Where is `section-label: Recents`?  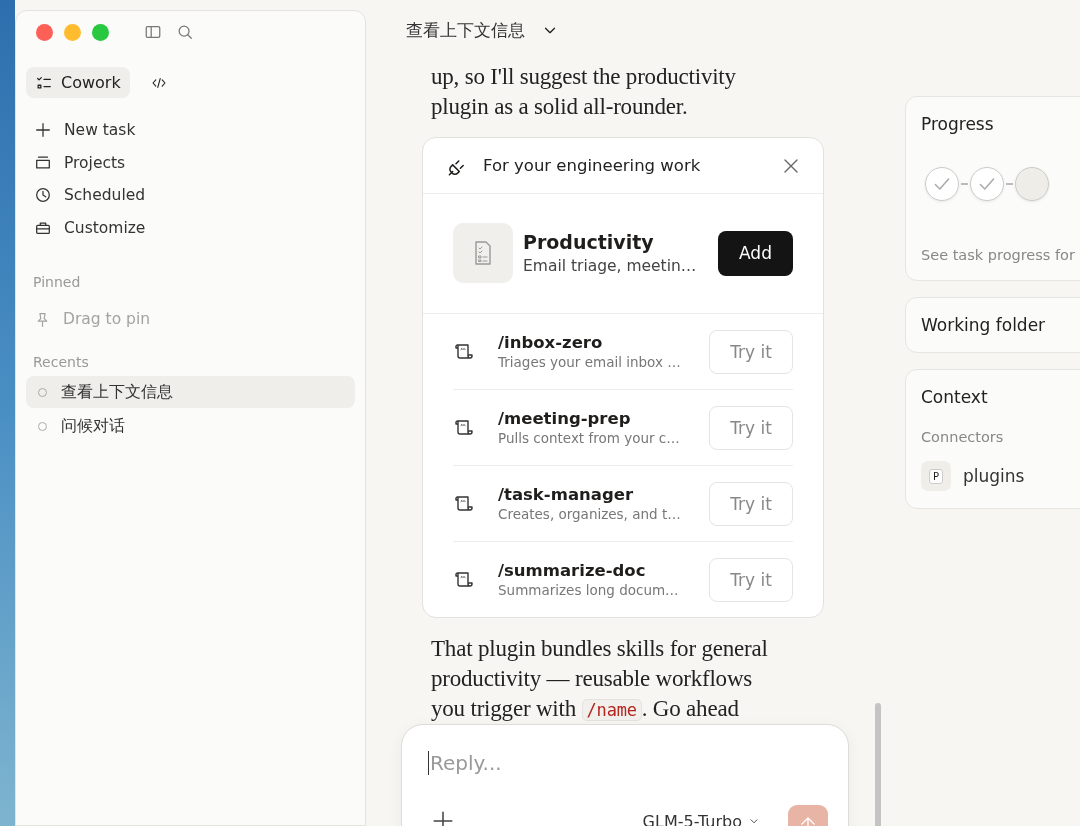 section-label: Recents is located at coordinates (61, 363).